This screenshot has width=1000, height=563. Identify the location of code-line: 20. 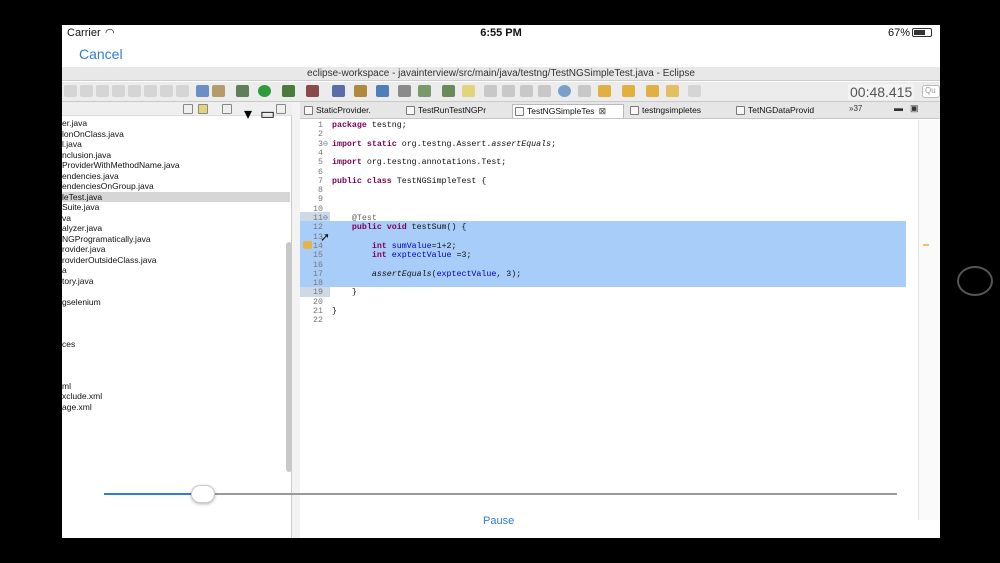
(603, 302).